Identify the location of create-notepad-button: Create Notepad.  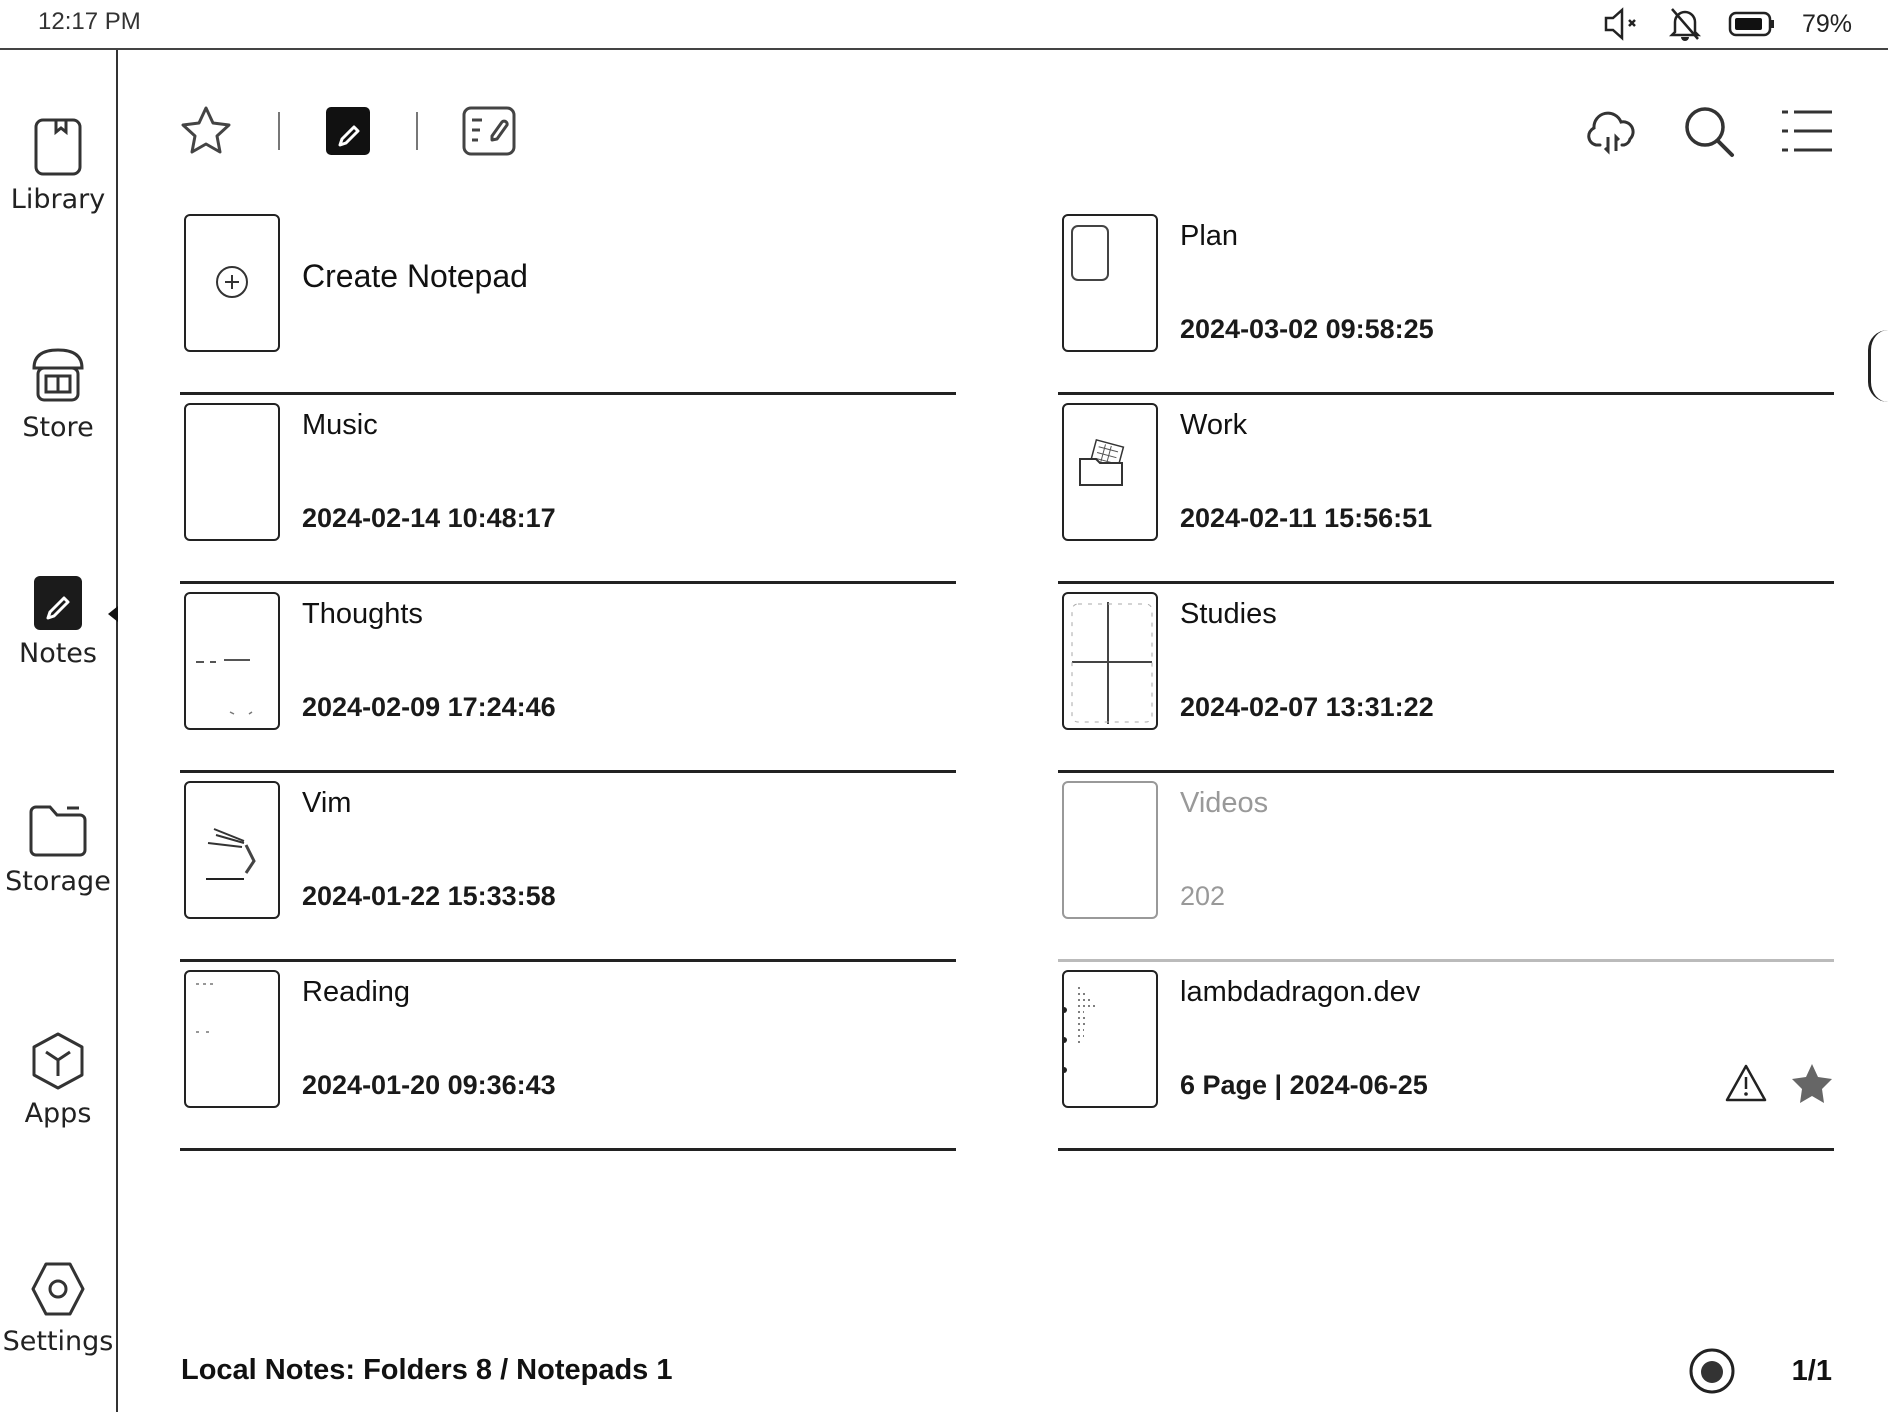
(568, 300).